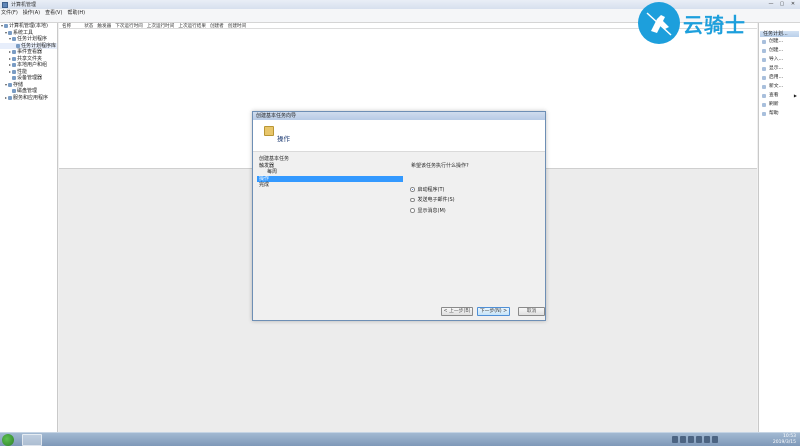 This screenshot has height=446, width=800. Describe the element at coordinates (330, 179) in the screenshot. I see `wizard-step: 操作` at that location.